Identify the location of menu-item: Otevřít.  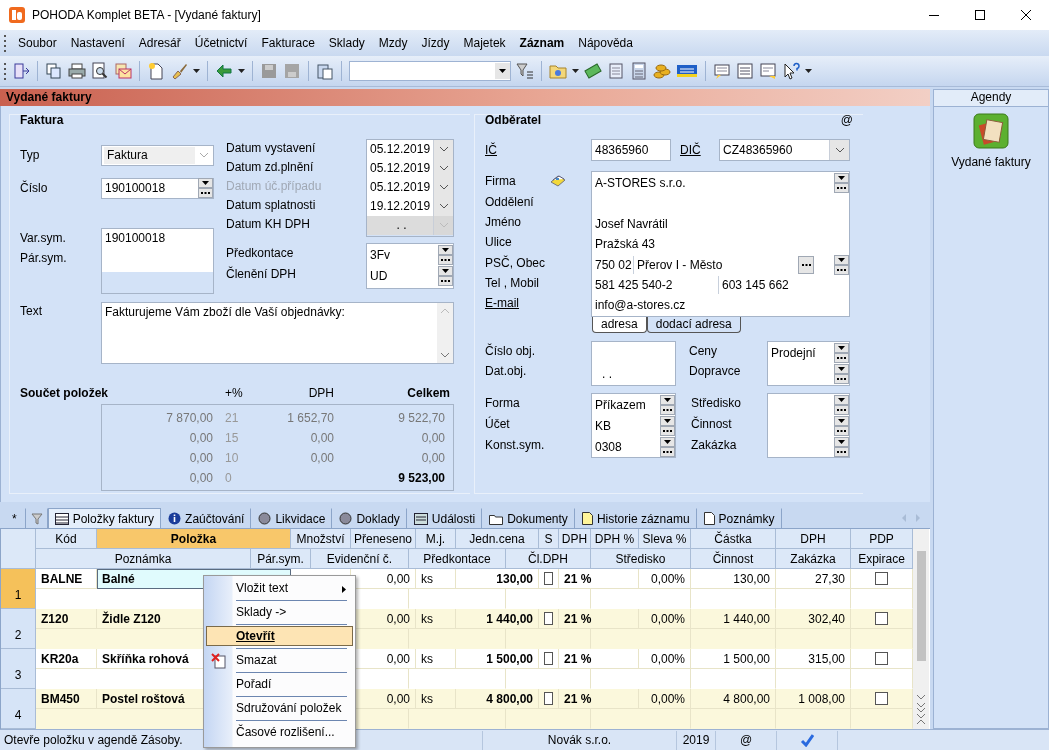
(279, 636).